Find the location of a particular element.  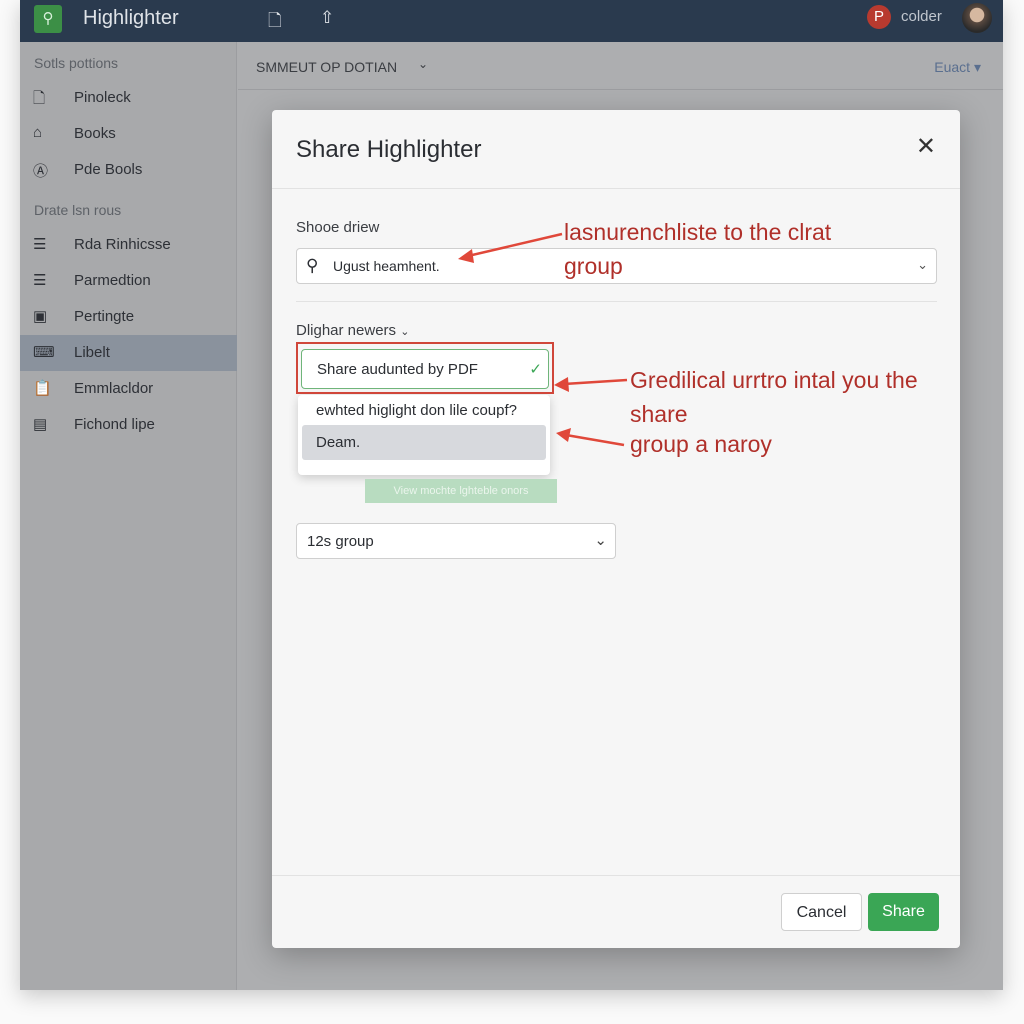

sidebar-item: 📋 Emmlacldor is located at coordinates (128, 389).